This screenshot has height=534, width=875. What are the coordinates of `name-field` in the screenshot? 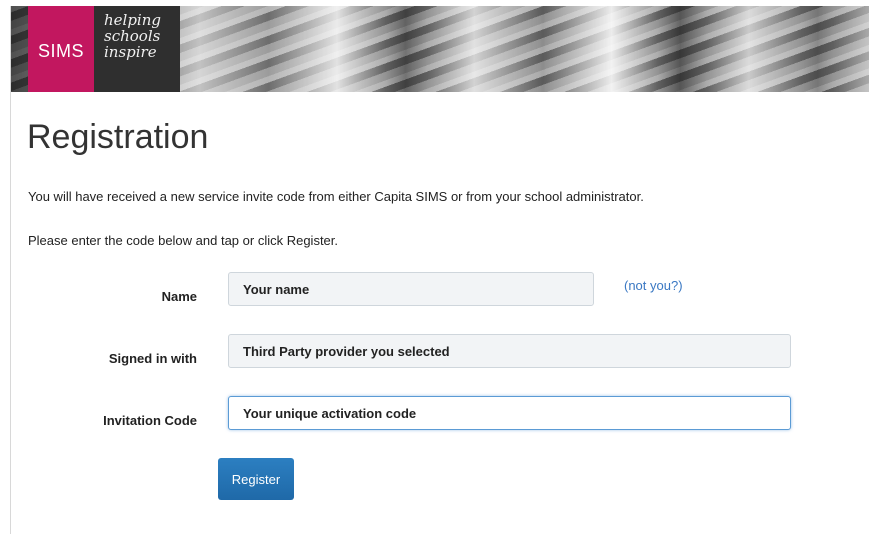 It's located at (411, 289).